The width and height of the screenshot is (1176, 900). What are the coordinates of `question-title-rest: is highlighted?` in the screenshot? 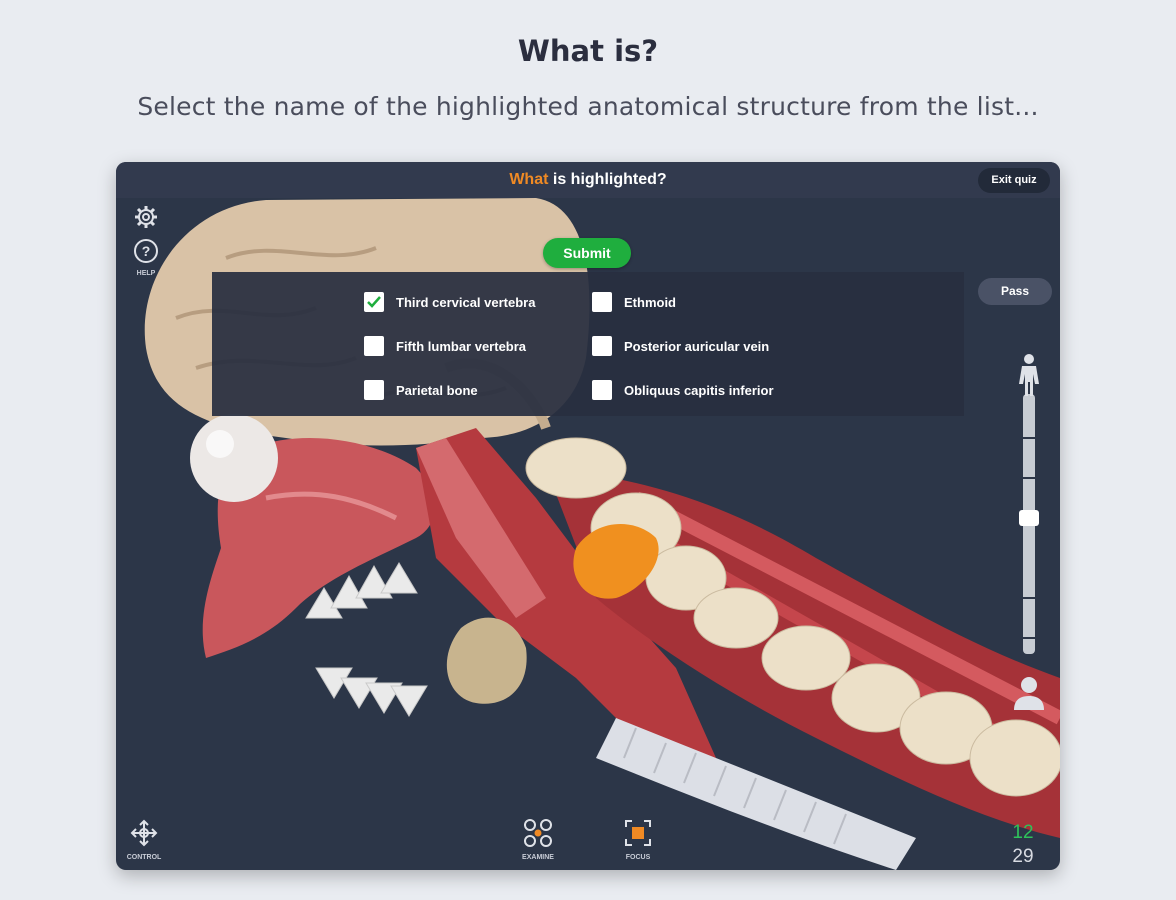 It's located at (607, 179).